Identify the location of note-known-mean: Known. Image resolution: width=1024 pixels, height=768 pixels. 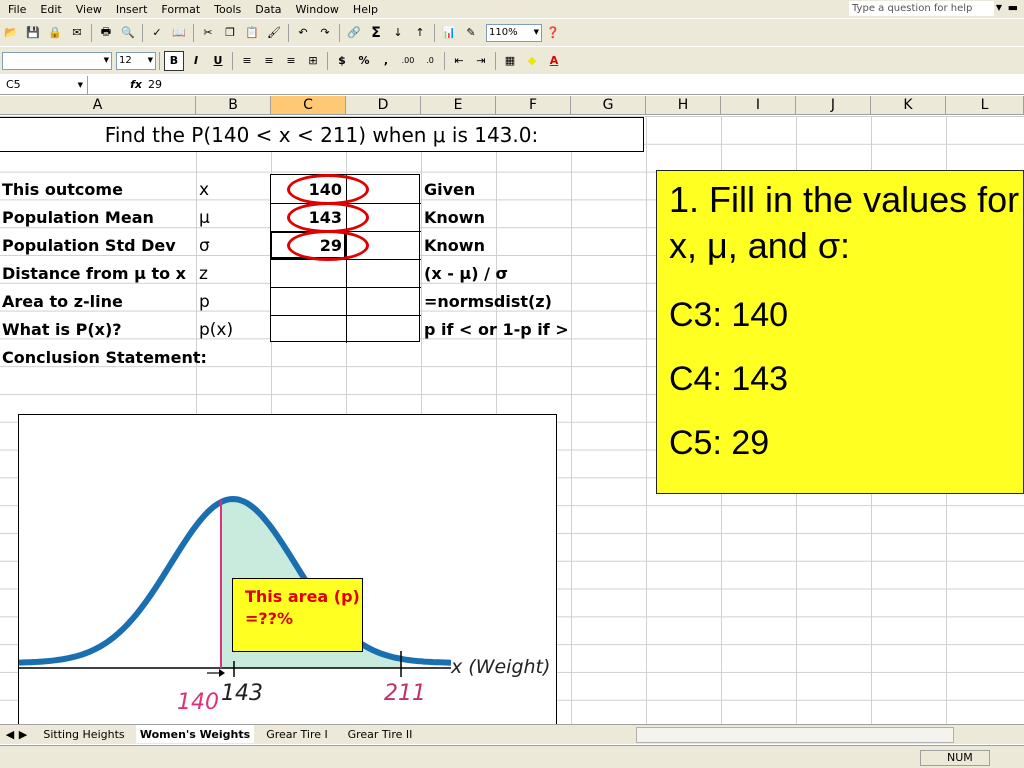
(454, 217).